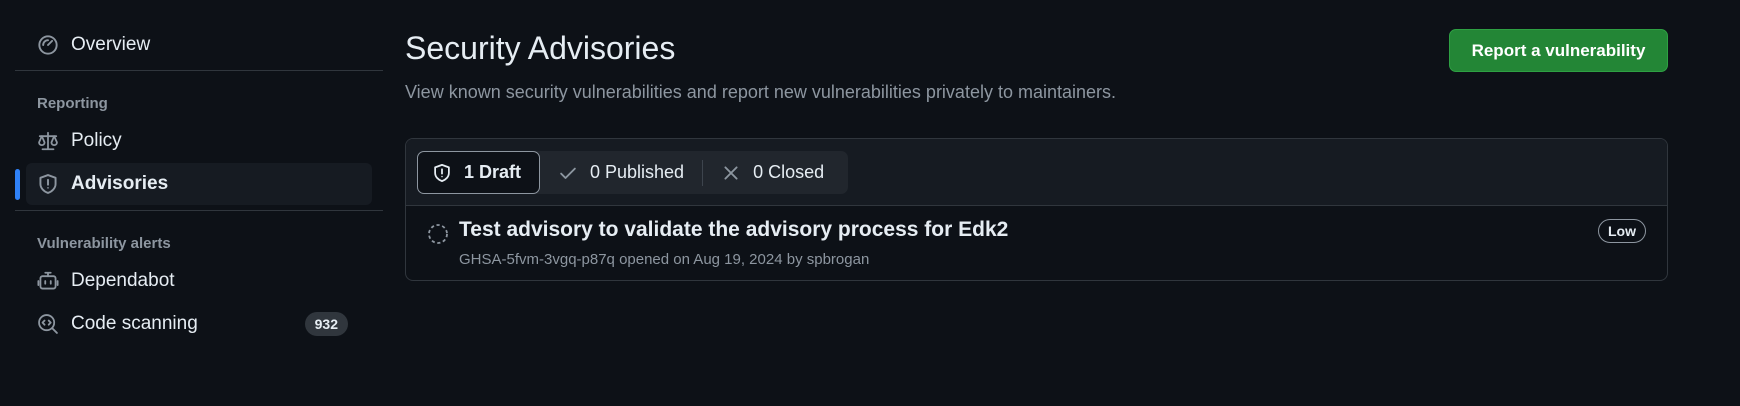 This screenshot has height=406, width=1740. What do you see at coordinates (48, 141) in the screenshot?
I see `law-icon` at bounding box center [48, 141].